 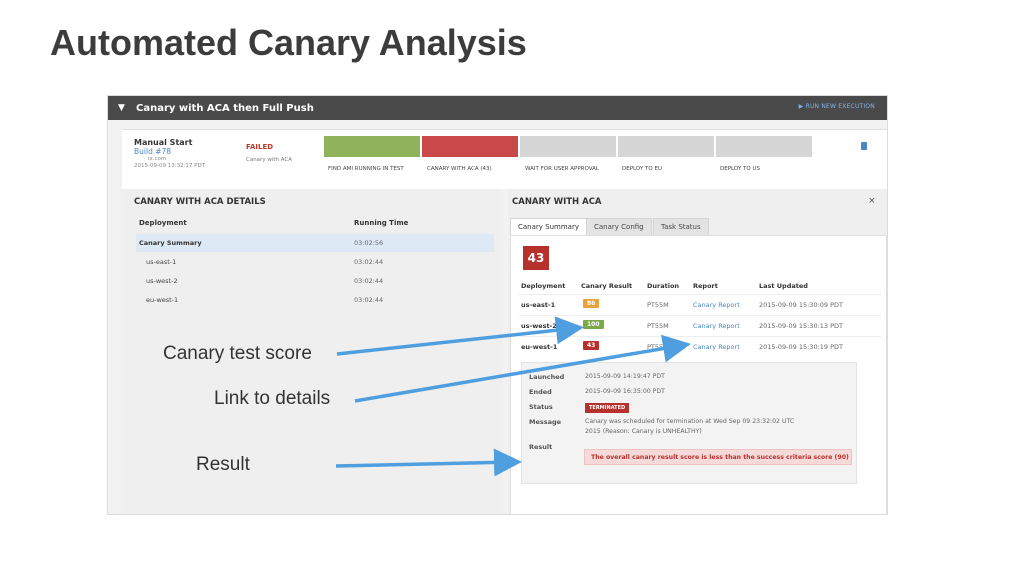 I want to click on stage-label: FIND AMI RUNNING IN TEST, so click(x=366, y=169).